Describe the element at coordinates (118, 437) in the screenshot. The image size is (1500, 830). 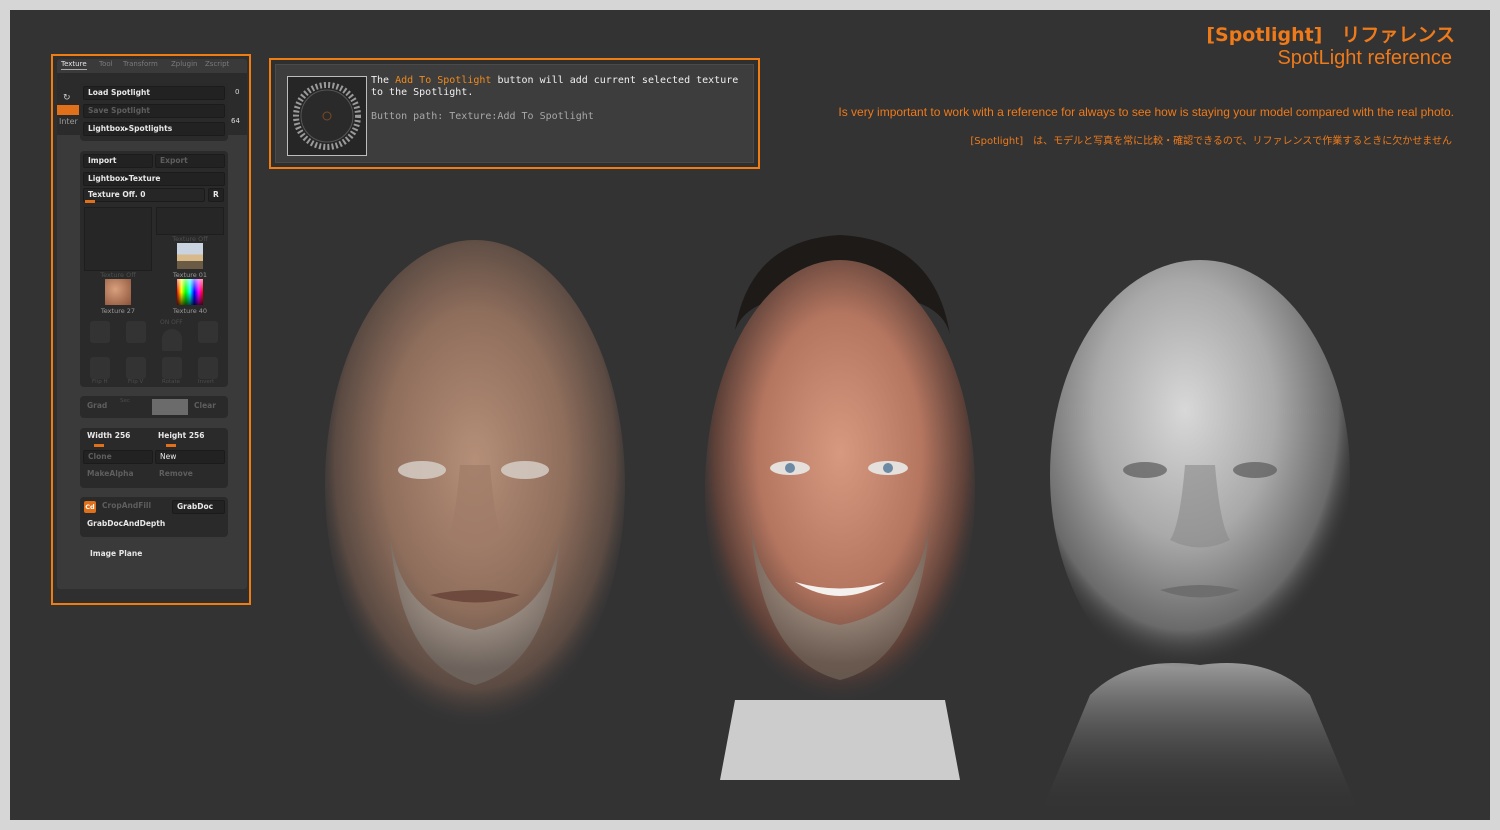
I see `width-slider: Width 256` at that location.